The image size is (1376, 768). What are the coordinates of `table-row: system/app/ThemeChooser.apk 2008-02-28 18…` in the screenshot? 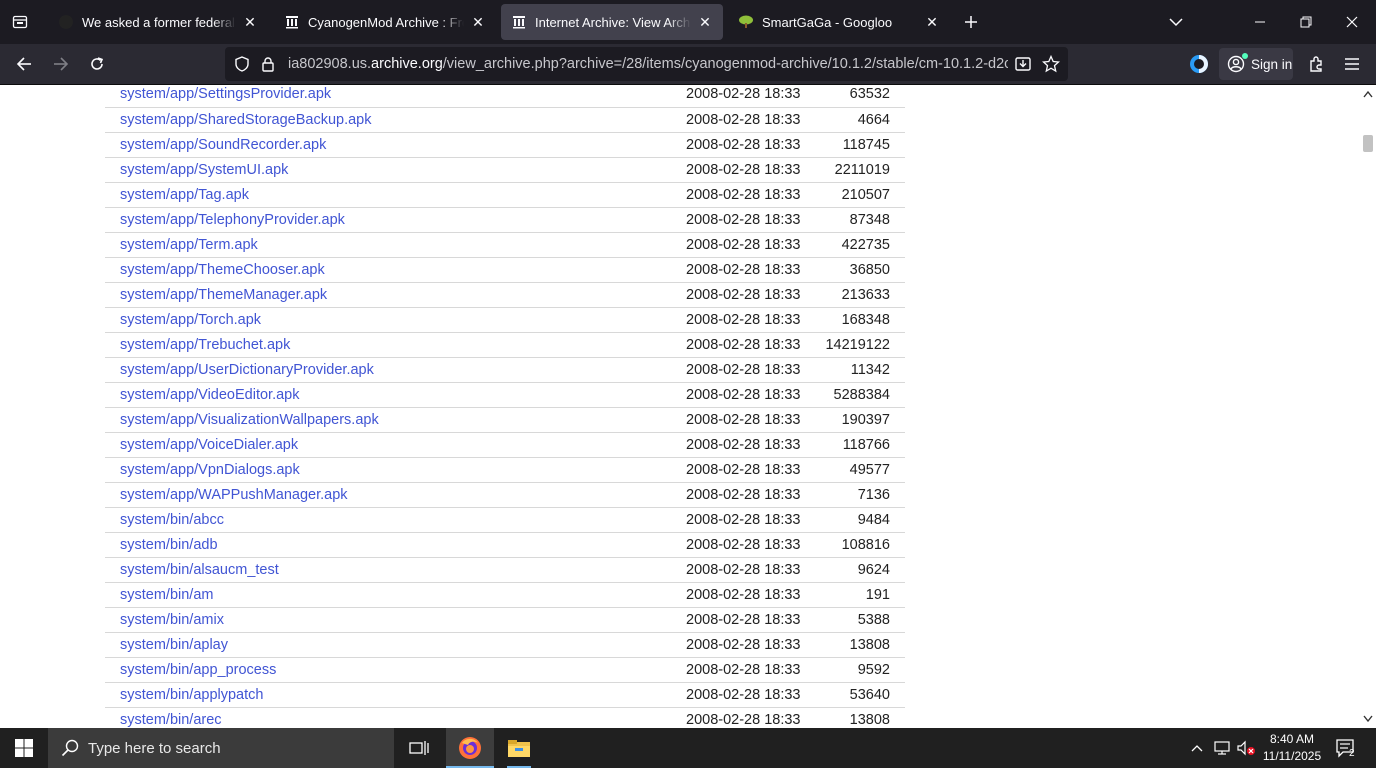 It's located at (505, 270).